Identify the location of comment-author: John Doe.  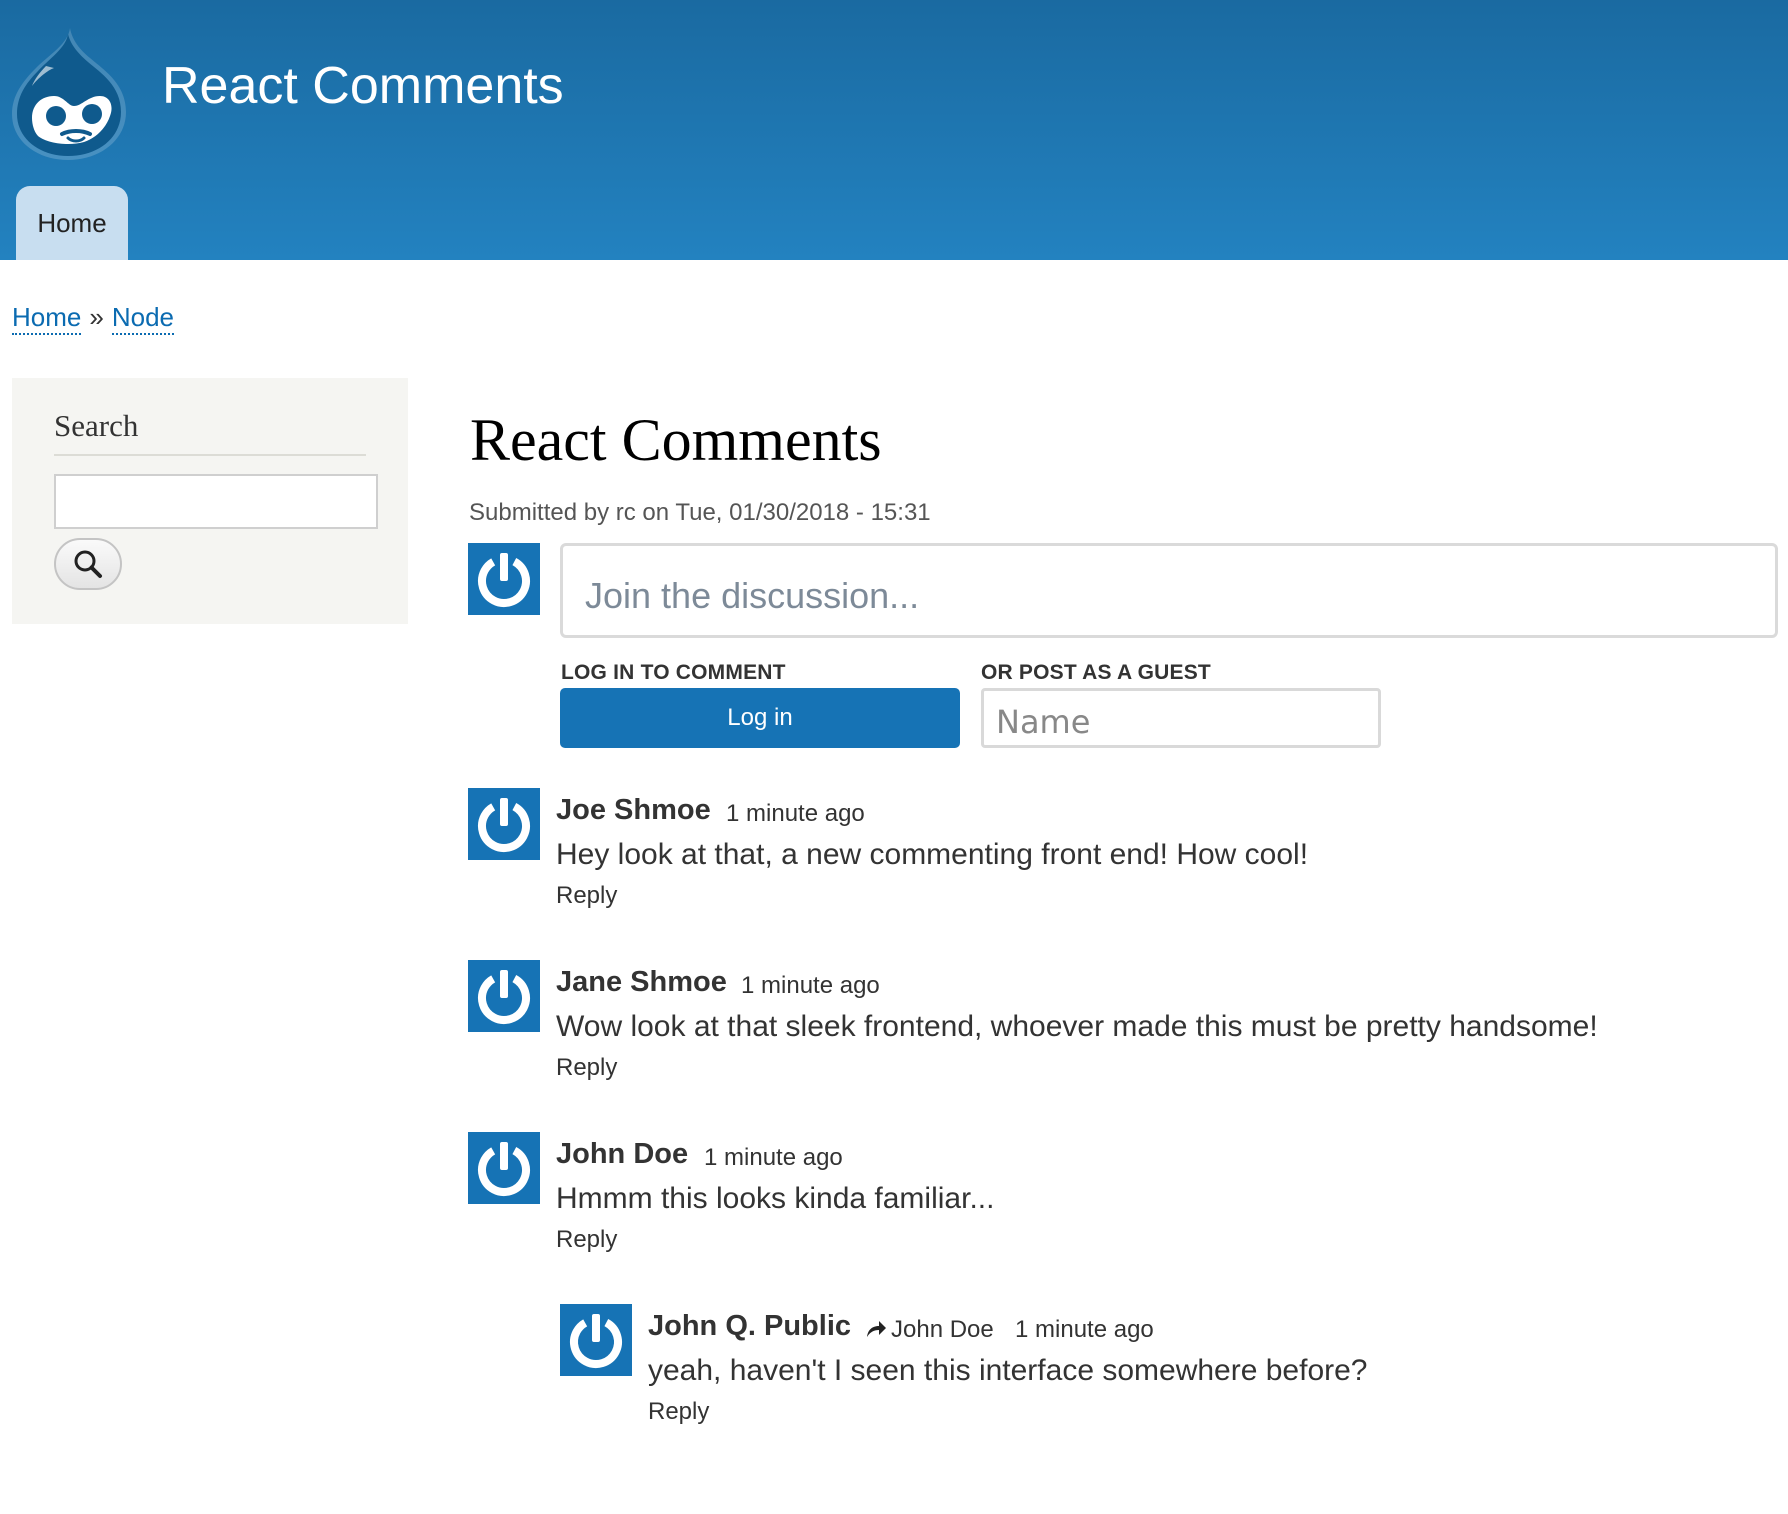
(622, 1154).